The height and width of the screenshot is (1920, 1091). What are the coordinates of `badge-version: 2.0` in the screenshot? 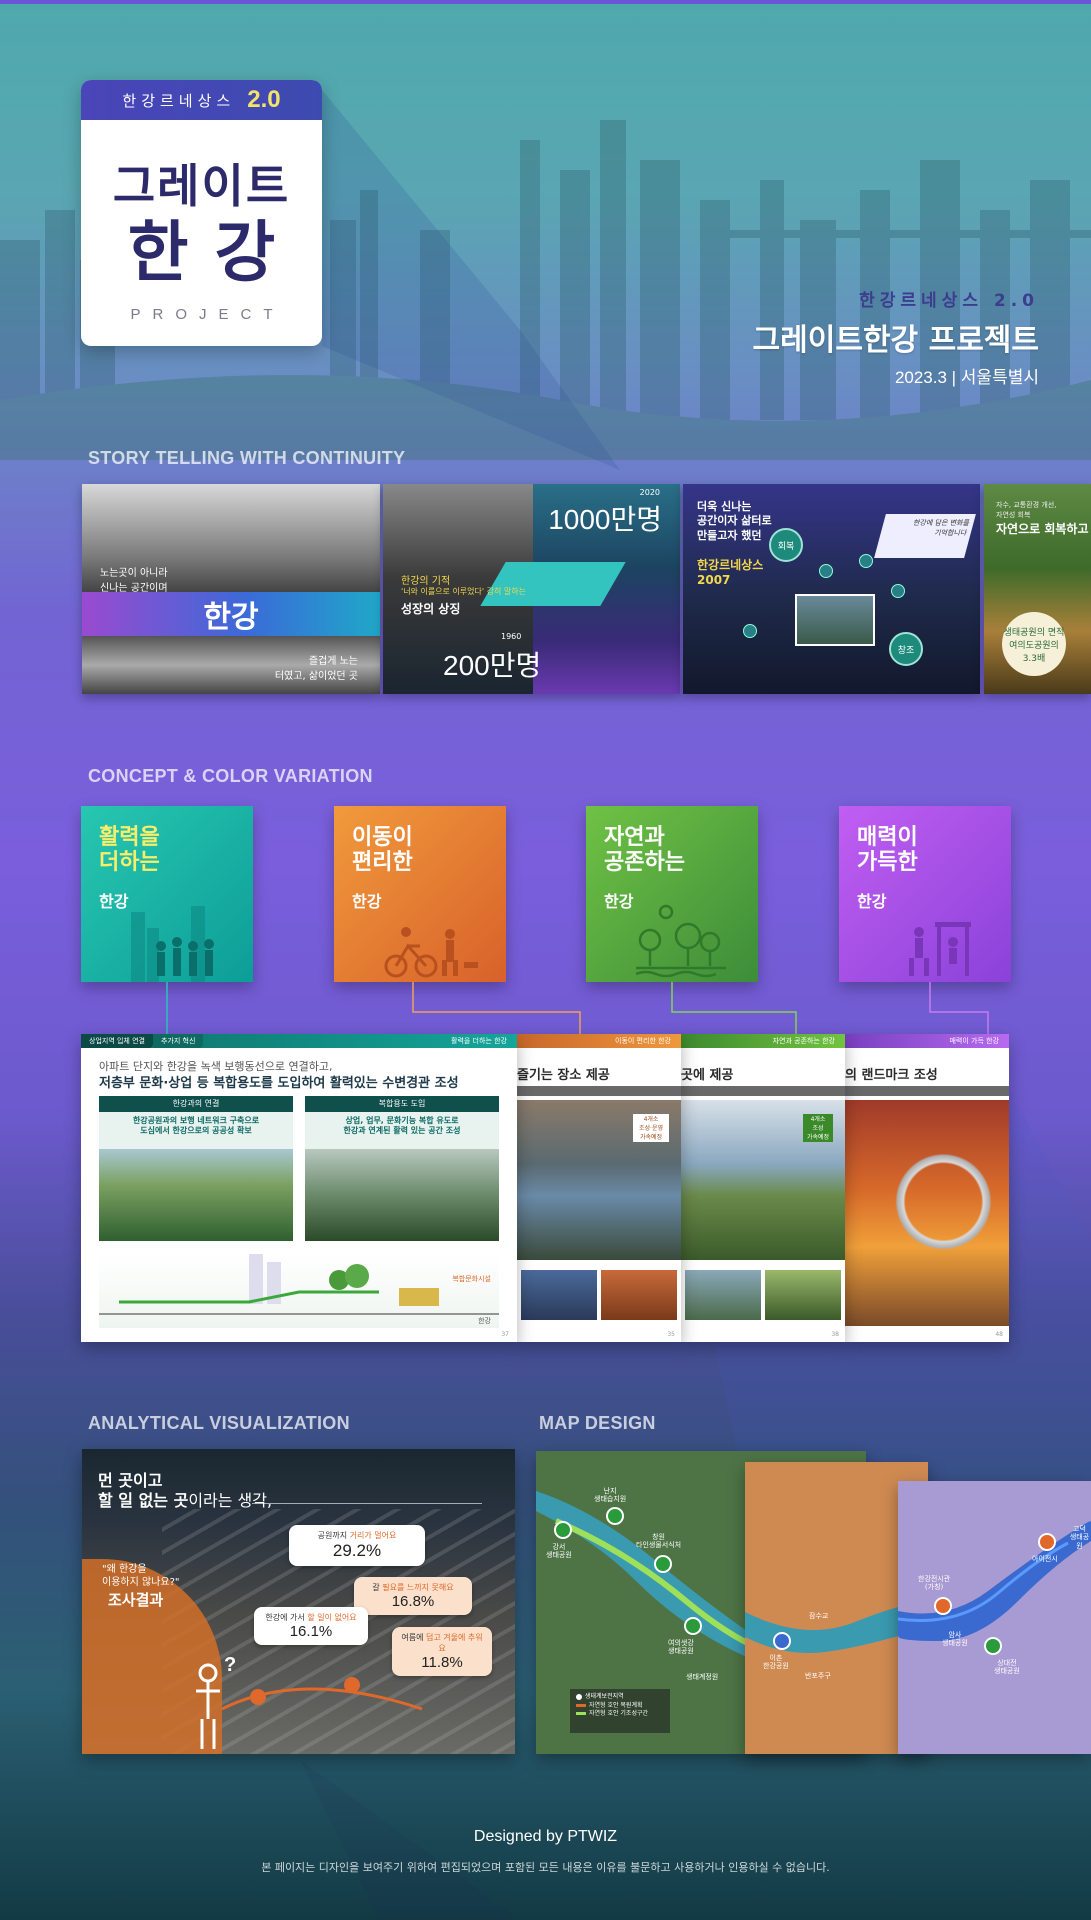 It's located at (264, 99).